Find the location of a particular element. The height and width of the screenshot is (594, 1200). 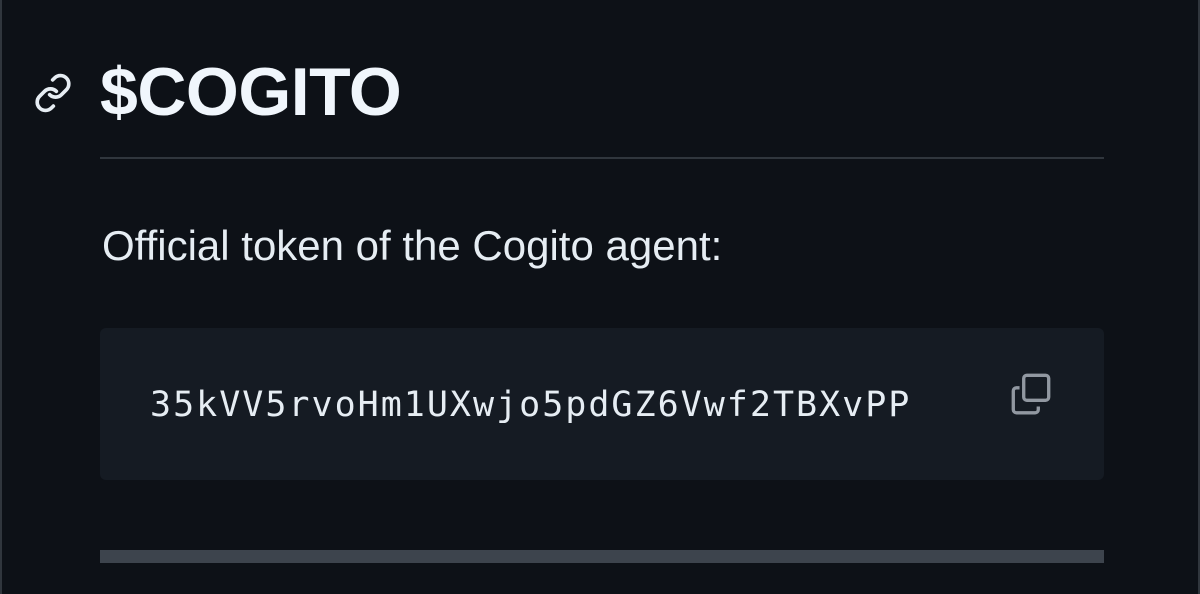

link-icon is located at coordinates (53, 95).